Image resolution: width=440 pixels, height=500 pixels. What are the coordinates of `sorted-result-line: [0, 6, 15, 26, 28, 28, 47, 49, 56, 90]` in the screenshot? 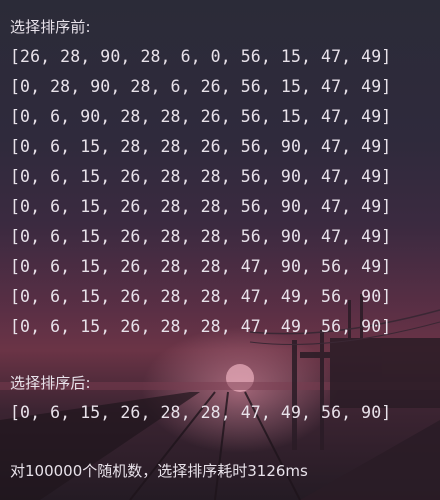 It's located at (201, 412).